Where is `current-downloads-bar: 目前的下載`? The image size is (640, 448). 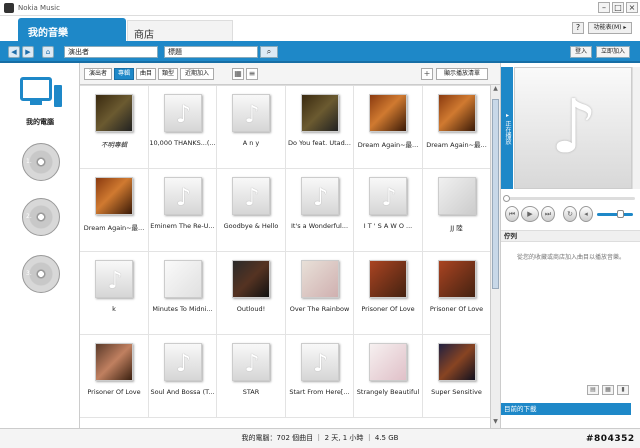
current-downloads-bar: 目前的下載 is located at coordinates (566, 409).